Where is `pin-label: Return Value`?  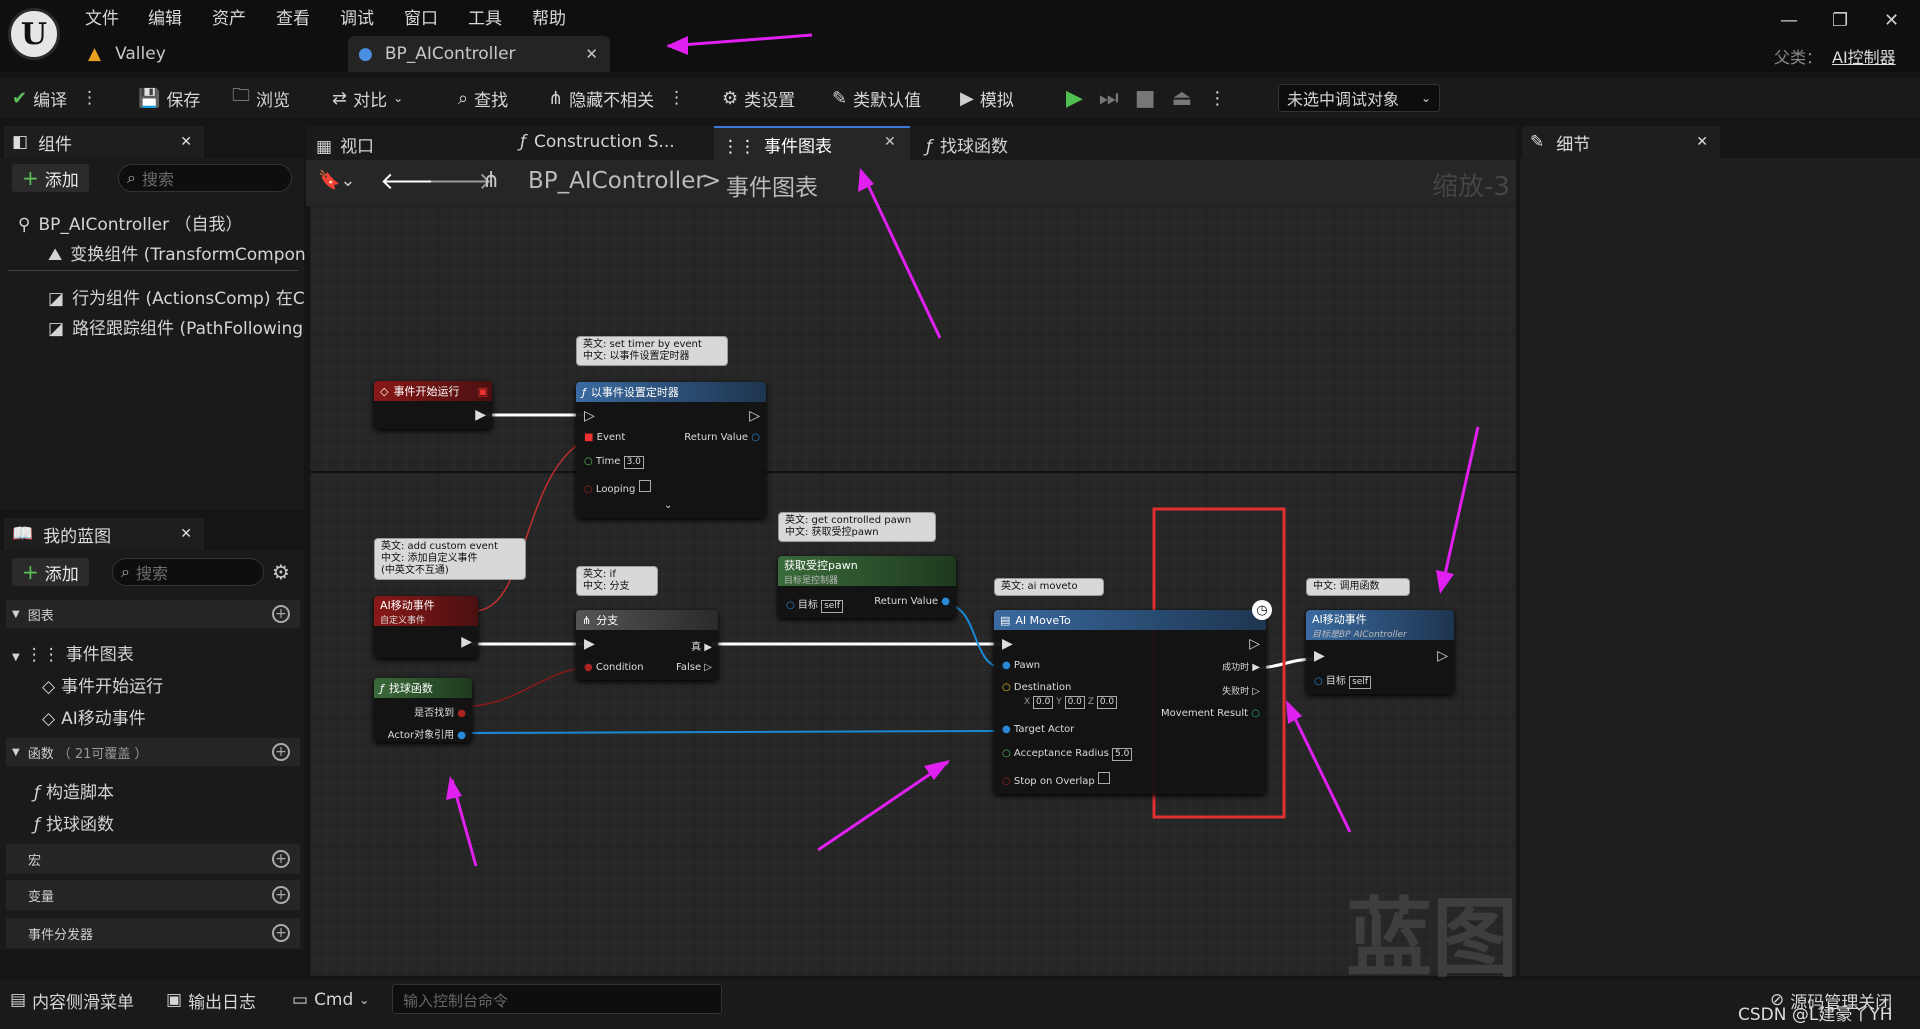 pin-label: Return Value is located at coordinates (906, 601).